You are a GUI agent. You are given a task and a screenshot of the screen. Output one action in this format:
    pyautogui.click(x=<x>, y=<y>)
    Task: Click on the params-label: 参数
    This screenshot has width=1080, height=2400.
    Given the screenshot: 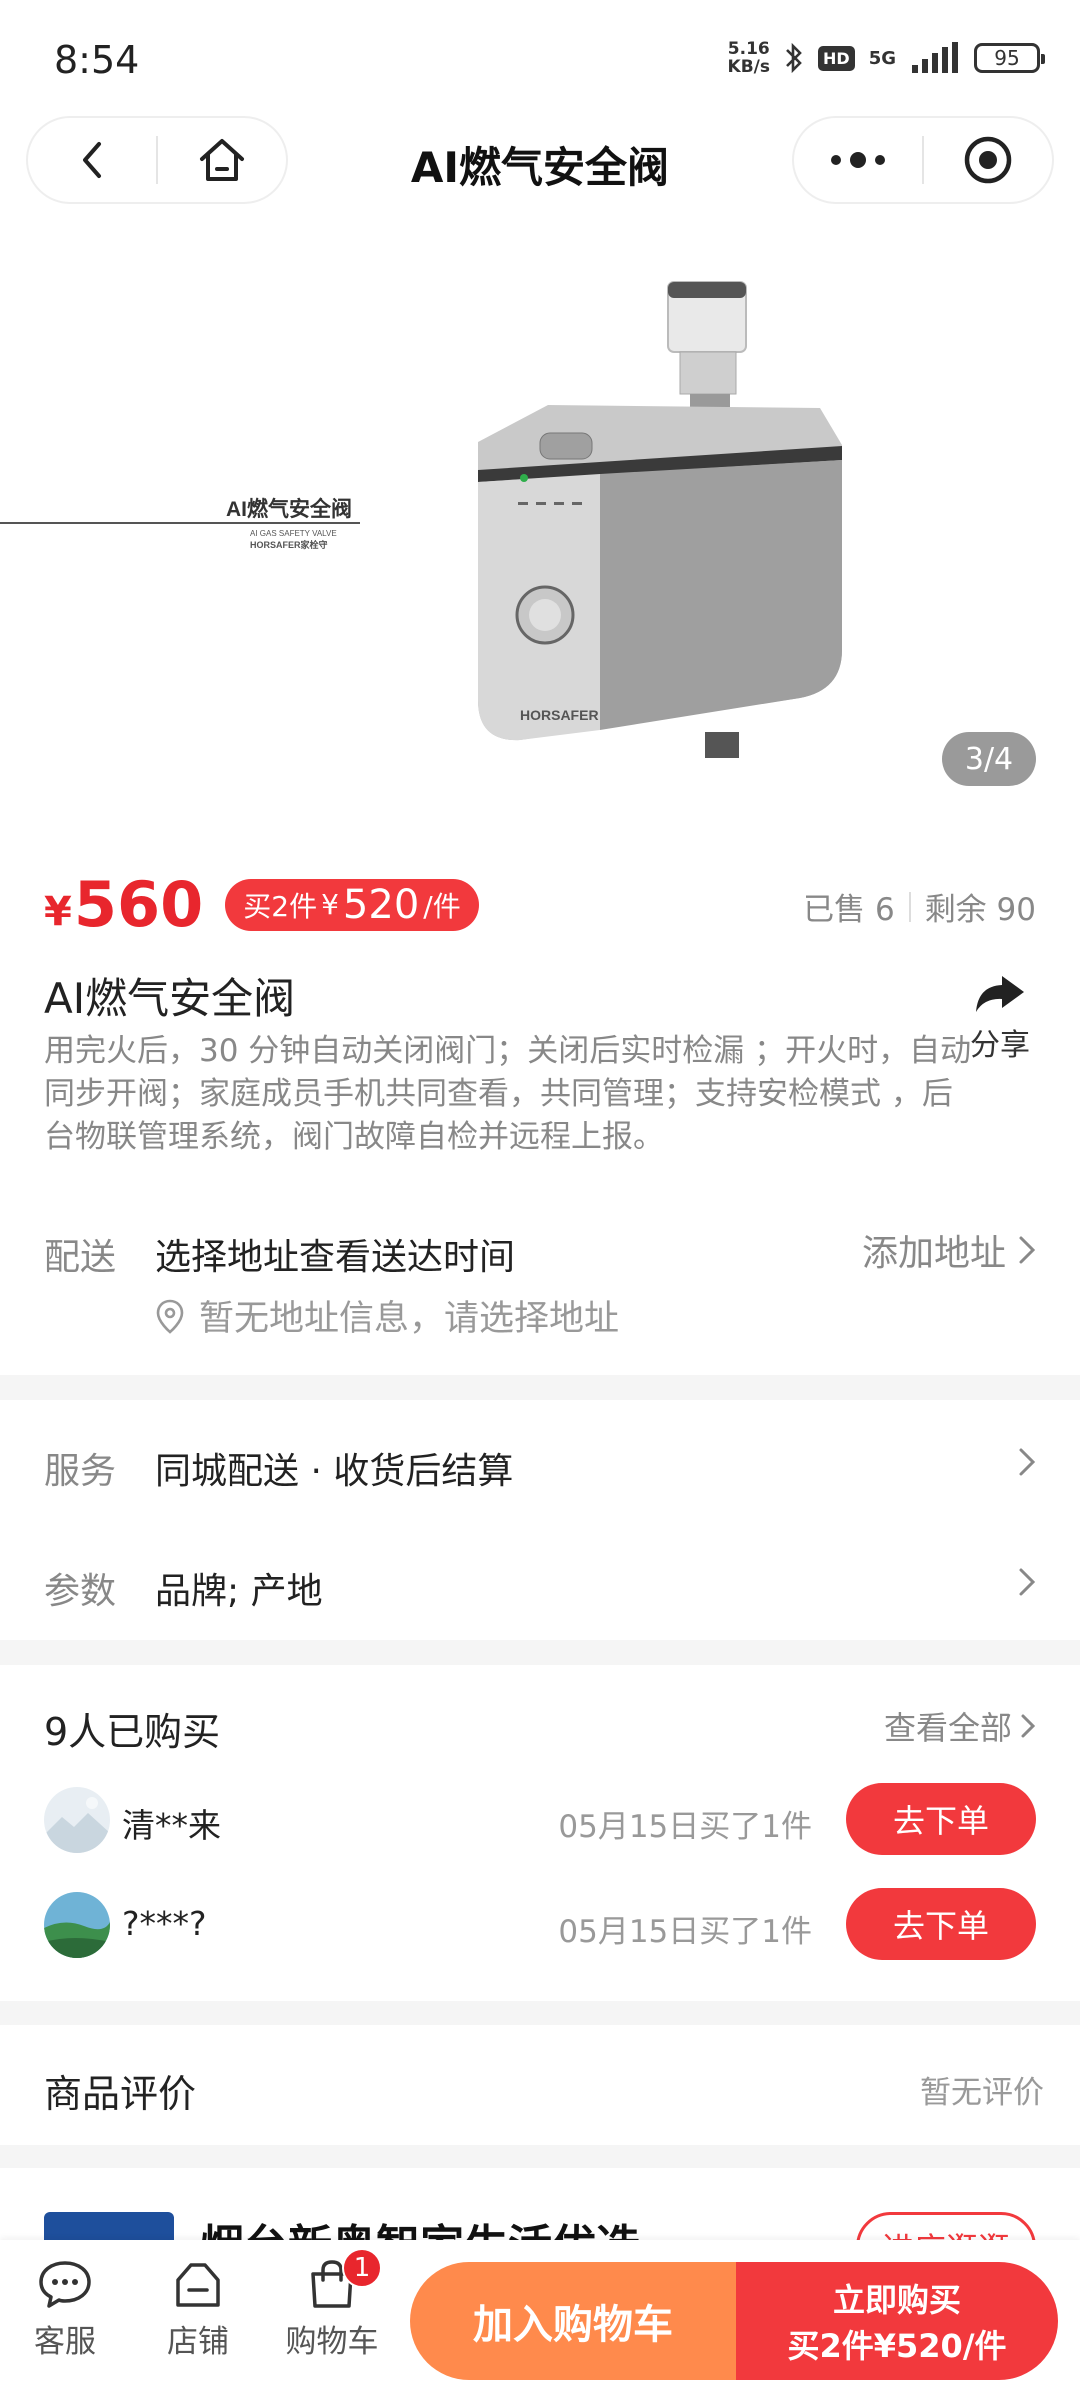 What is the action you would take?
    pyautogui.click(x=80, y=1591)
    